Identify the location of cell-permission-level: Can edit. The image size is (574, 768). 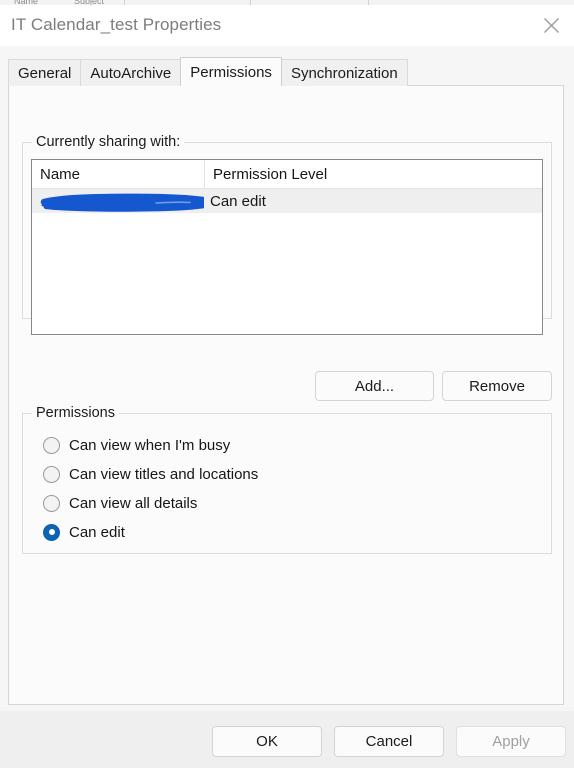
(238, 201).